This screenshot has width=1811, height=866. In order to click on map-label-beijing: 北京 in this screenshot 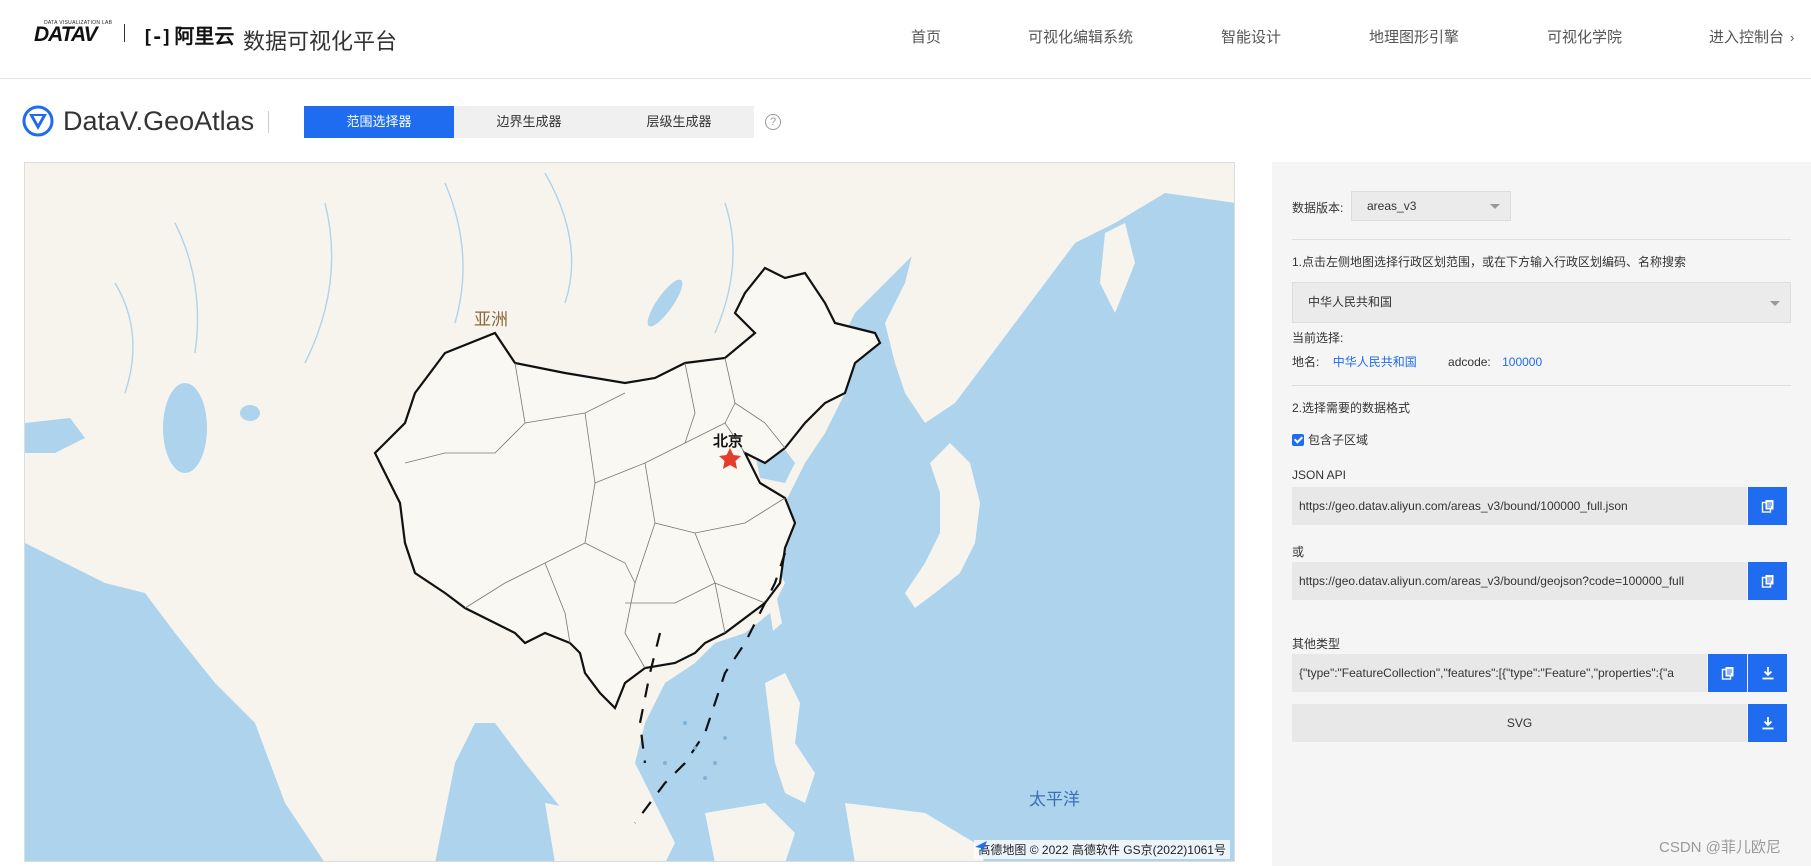, I will do `click(728, 441)`.